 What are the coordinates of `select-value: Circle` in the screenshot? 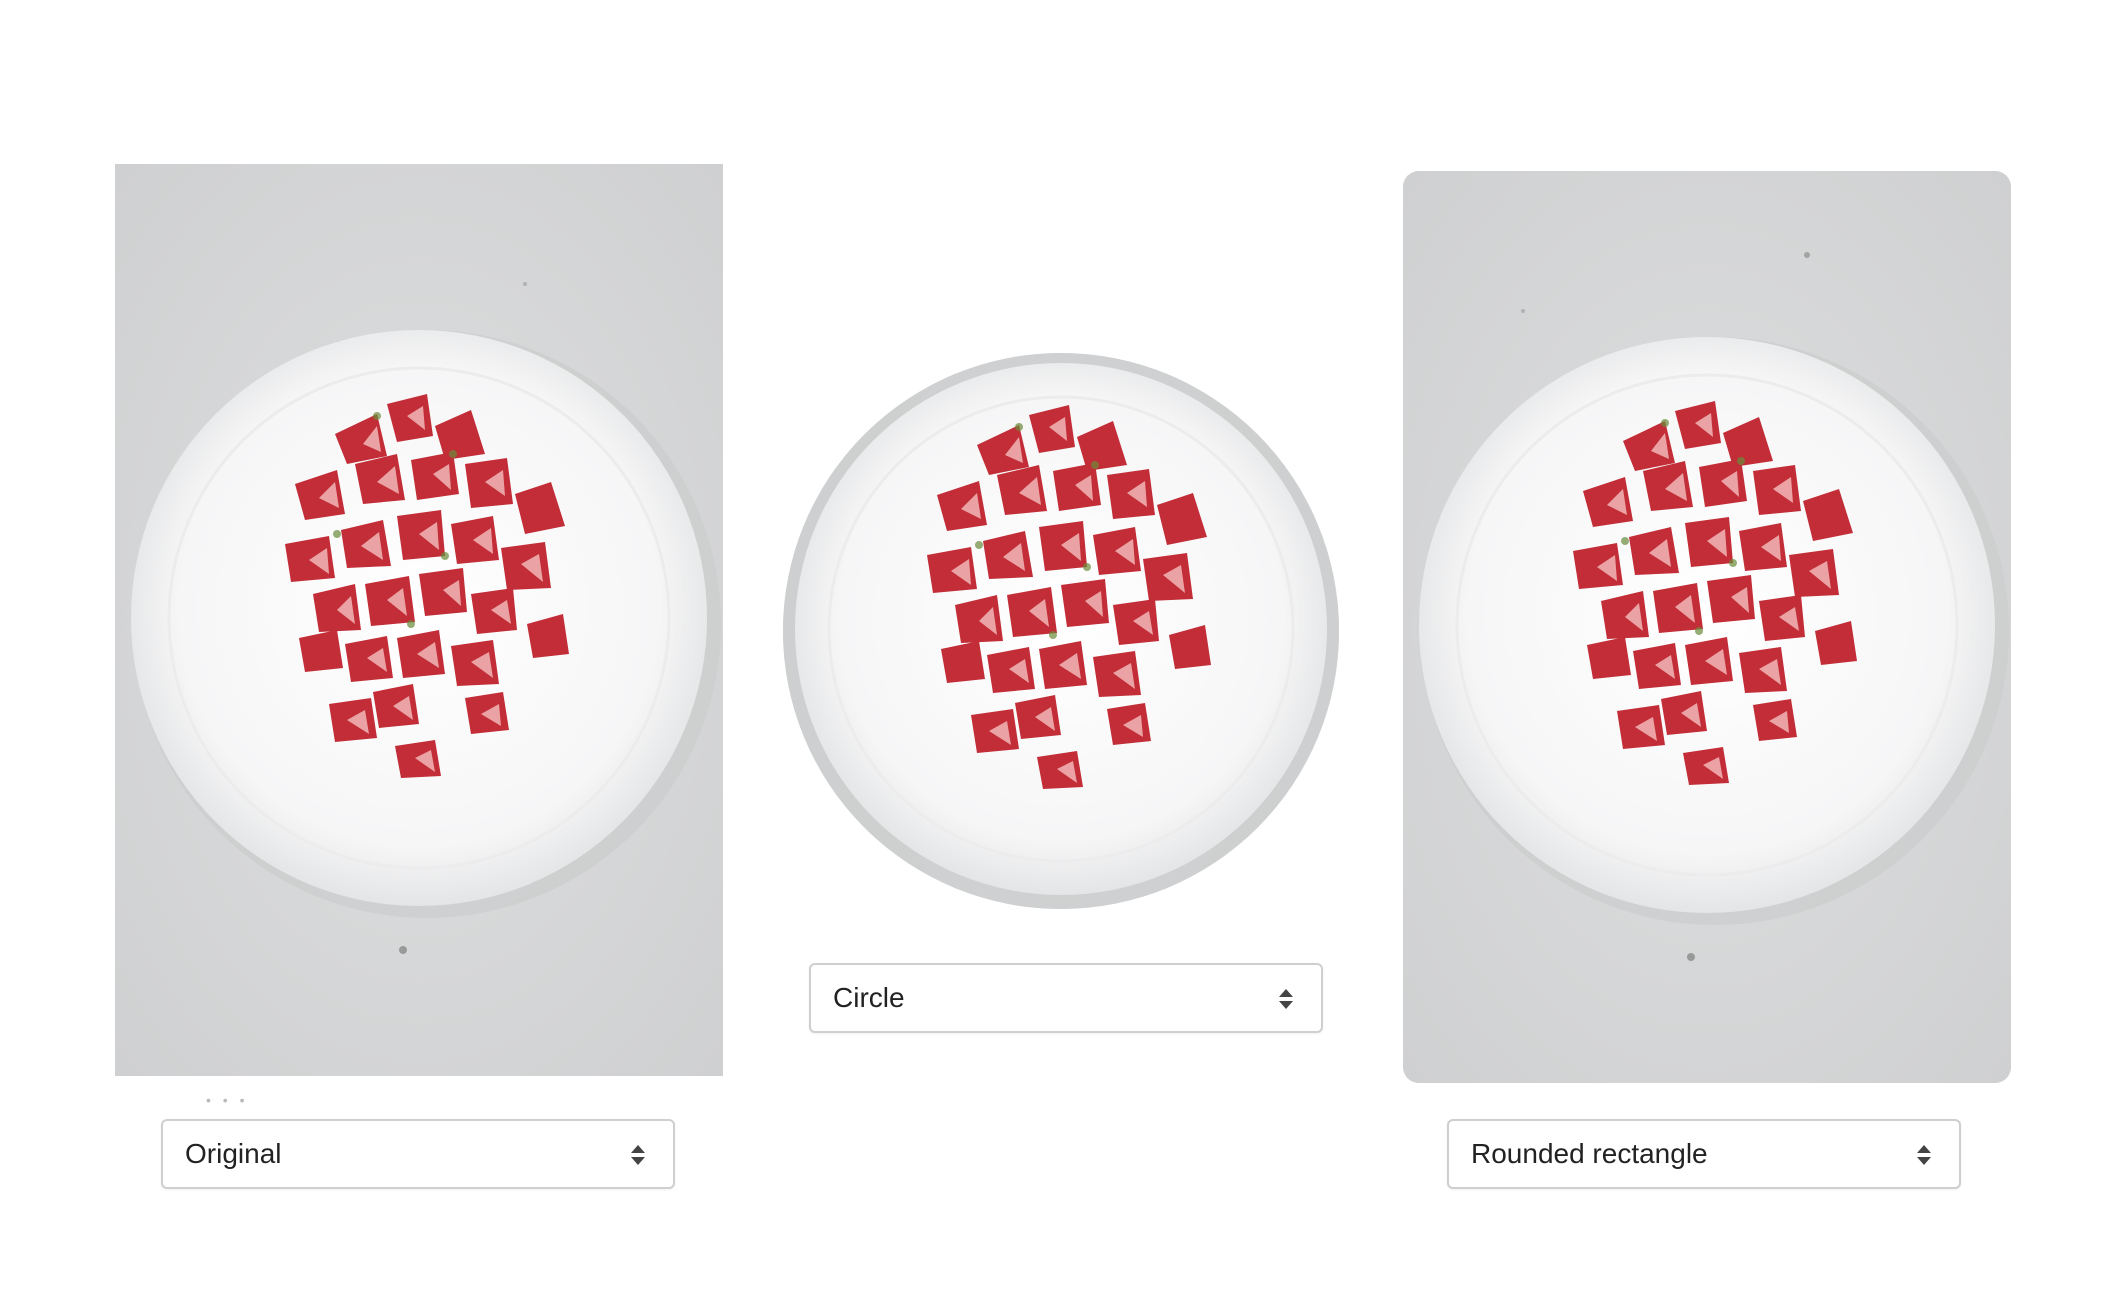 It's located at (869, 997).